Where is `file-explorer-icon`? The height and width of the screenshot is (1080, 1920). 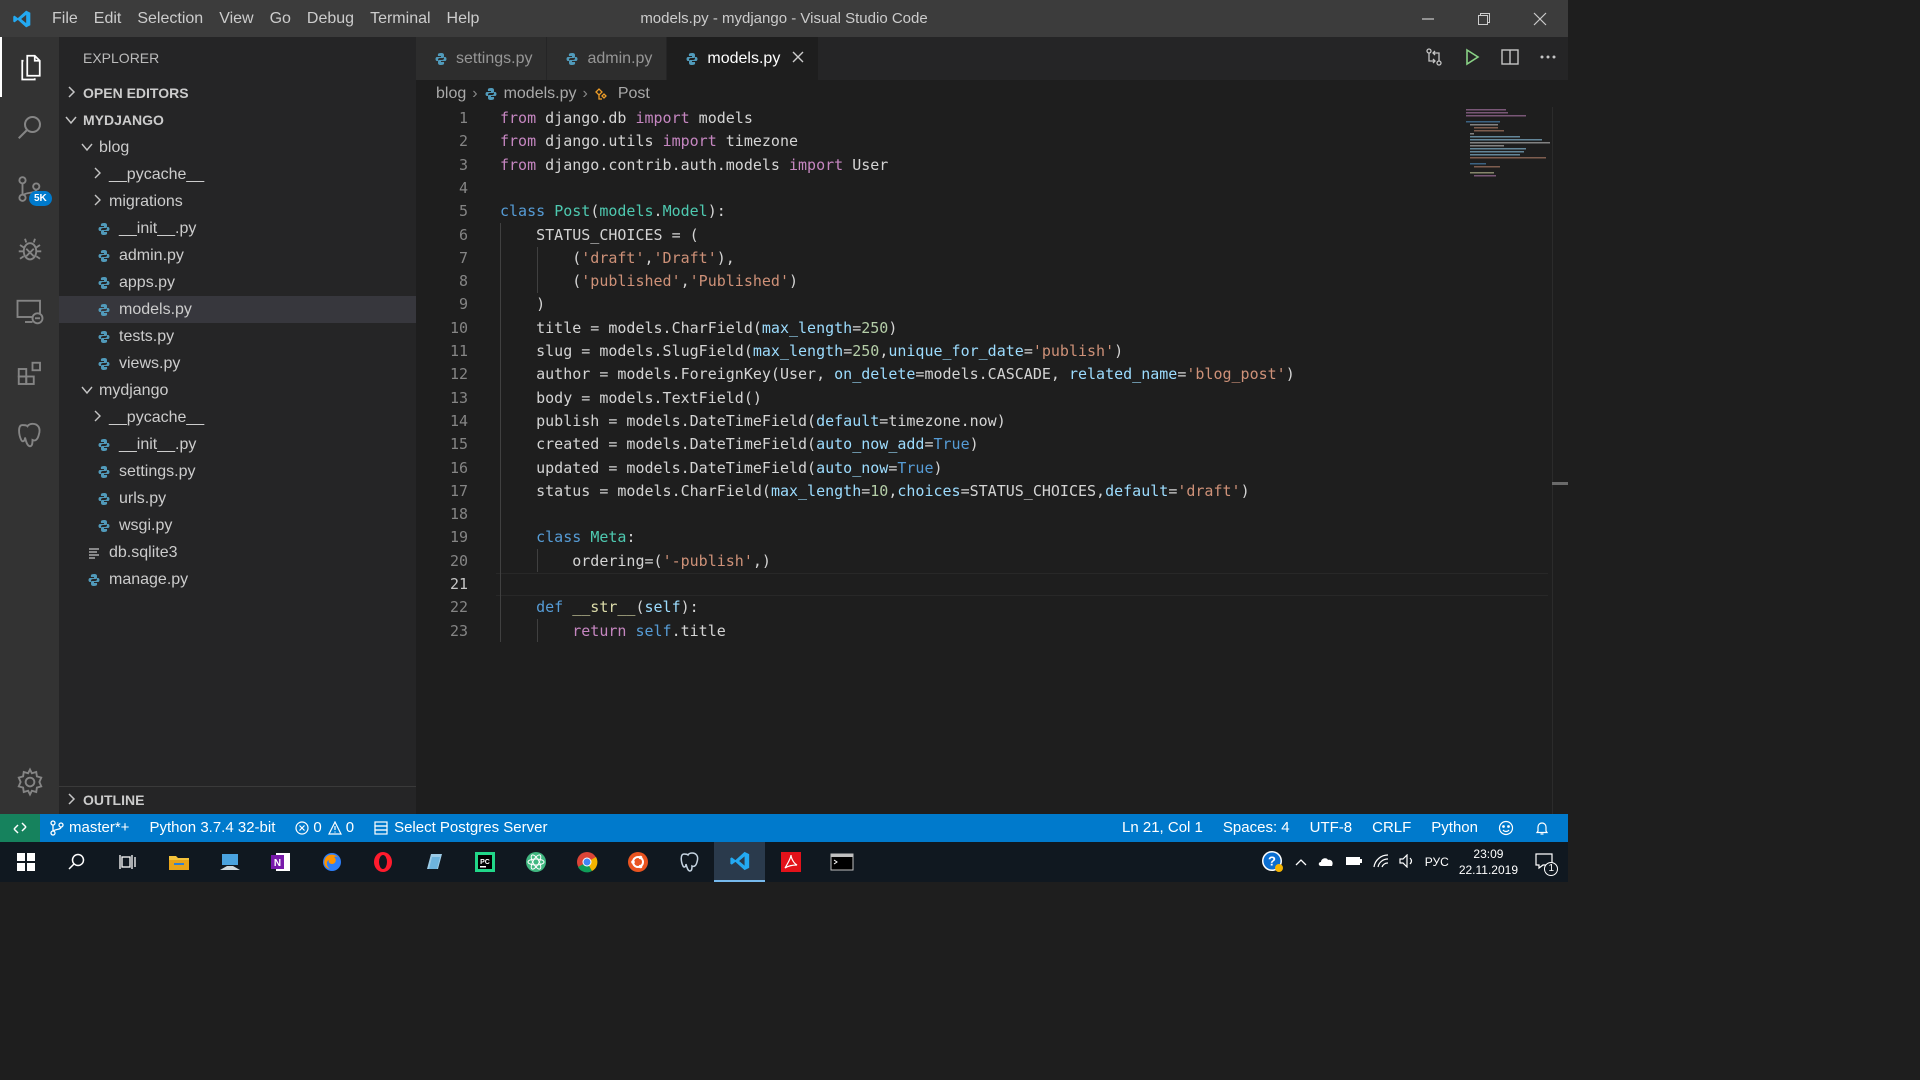 file-explorer-icon is located at coordinates (178, 862).